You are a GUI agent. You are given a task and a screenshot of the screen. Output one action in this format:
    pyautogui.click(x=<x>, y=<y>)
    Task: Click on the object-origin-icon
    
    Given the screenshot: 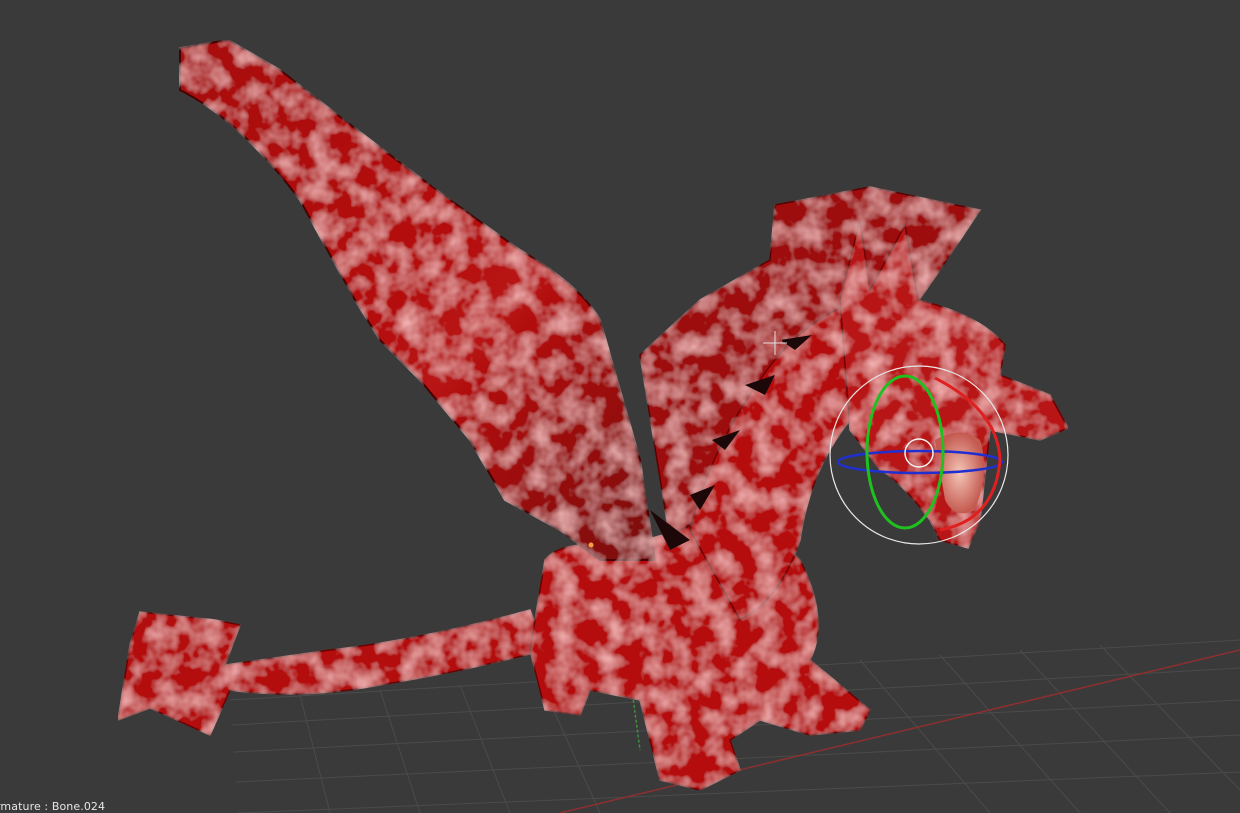 What is the action you would take?
    pyautogui.click(x=591, y=545)
    